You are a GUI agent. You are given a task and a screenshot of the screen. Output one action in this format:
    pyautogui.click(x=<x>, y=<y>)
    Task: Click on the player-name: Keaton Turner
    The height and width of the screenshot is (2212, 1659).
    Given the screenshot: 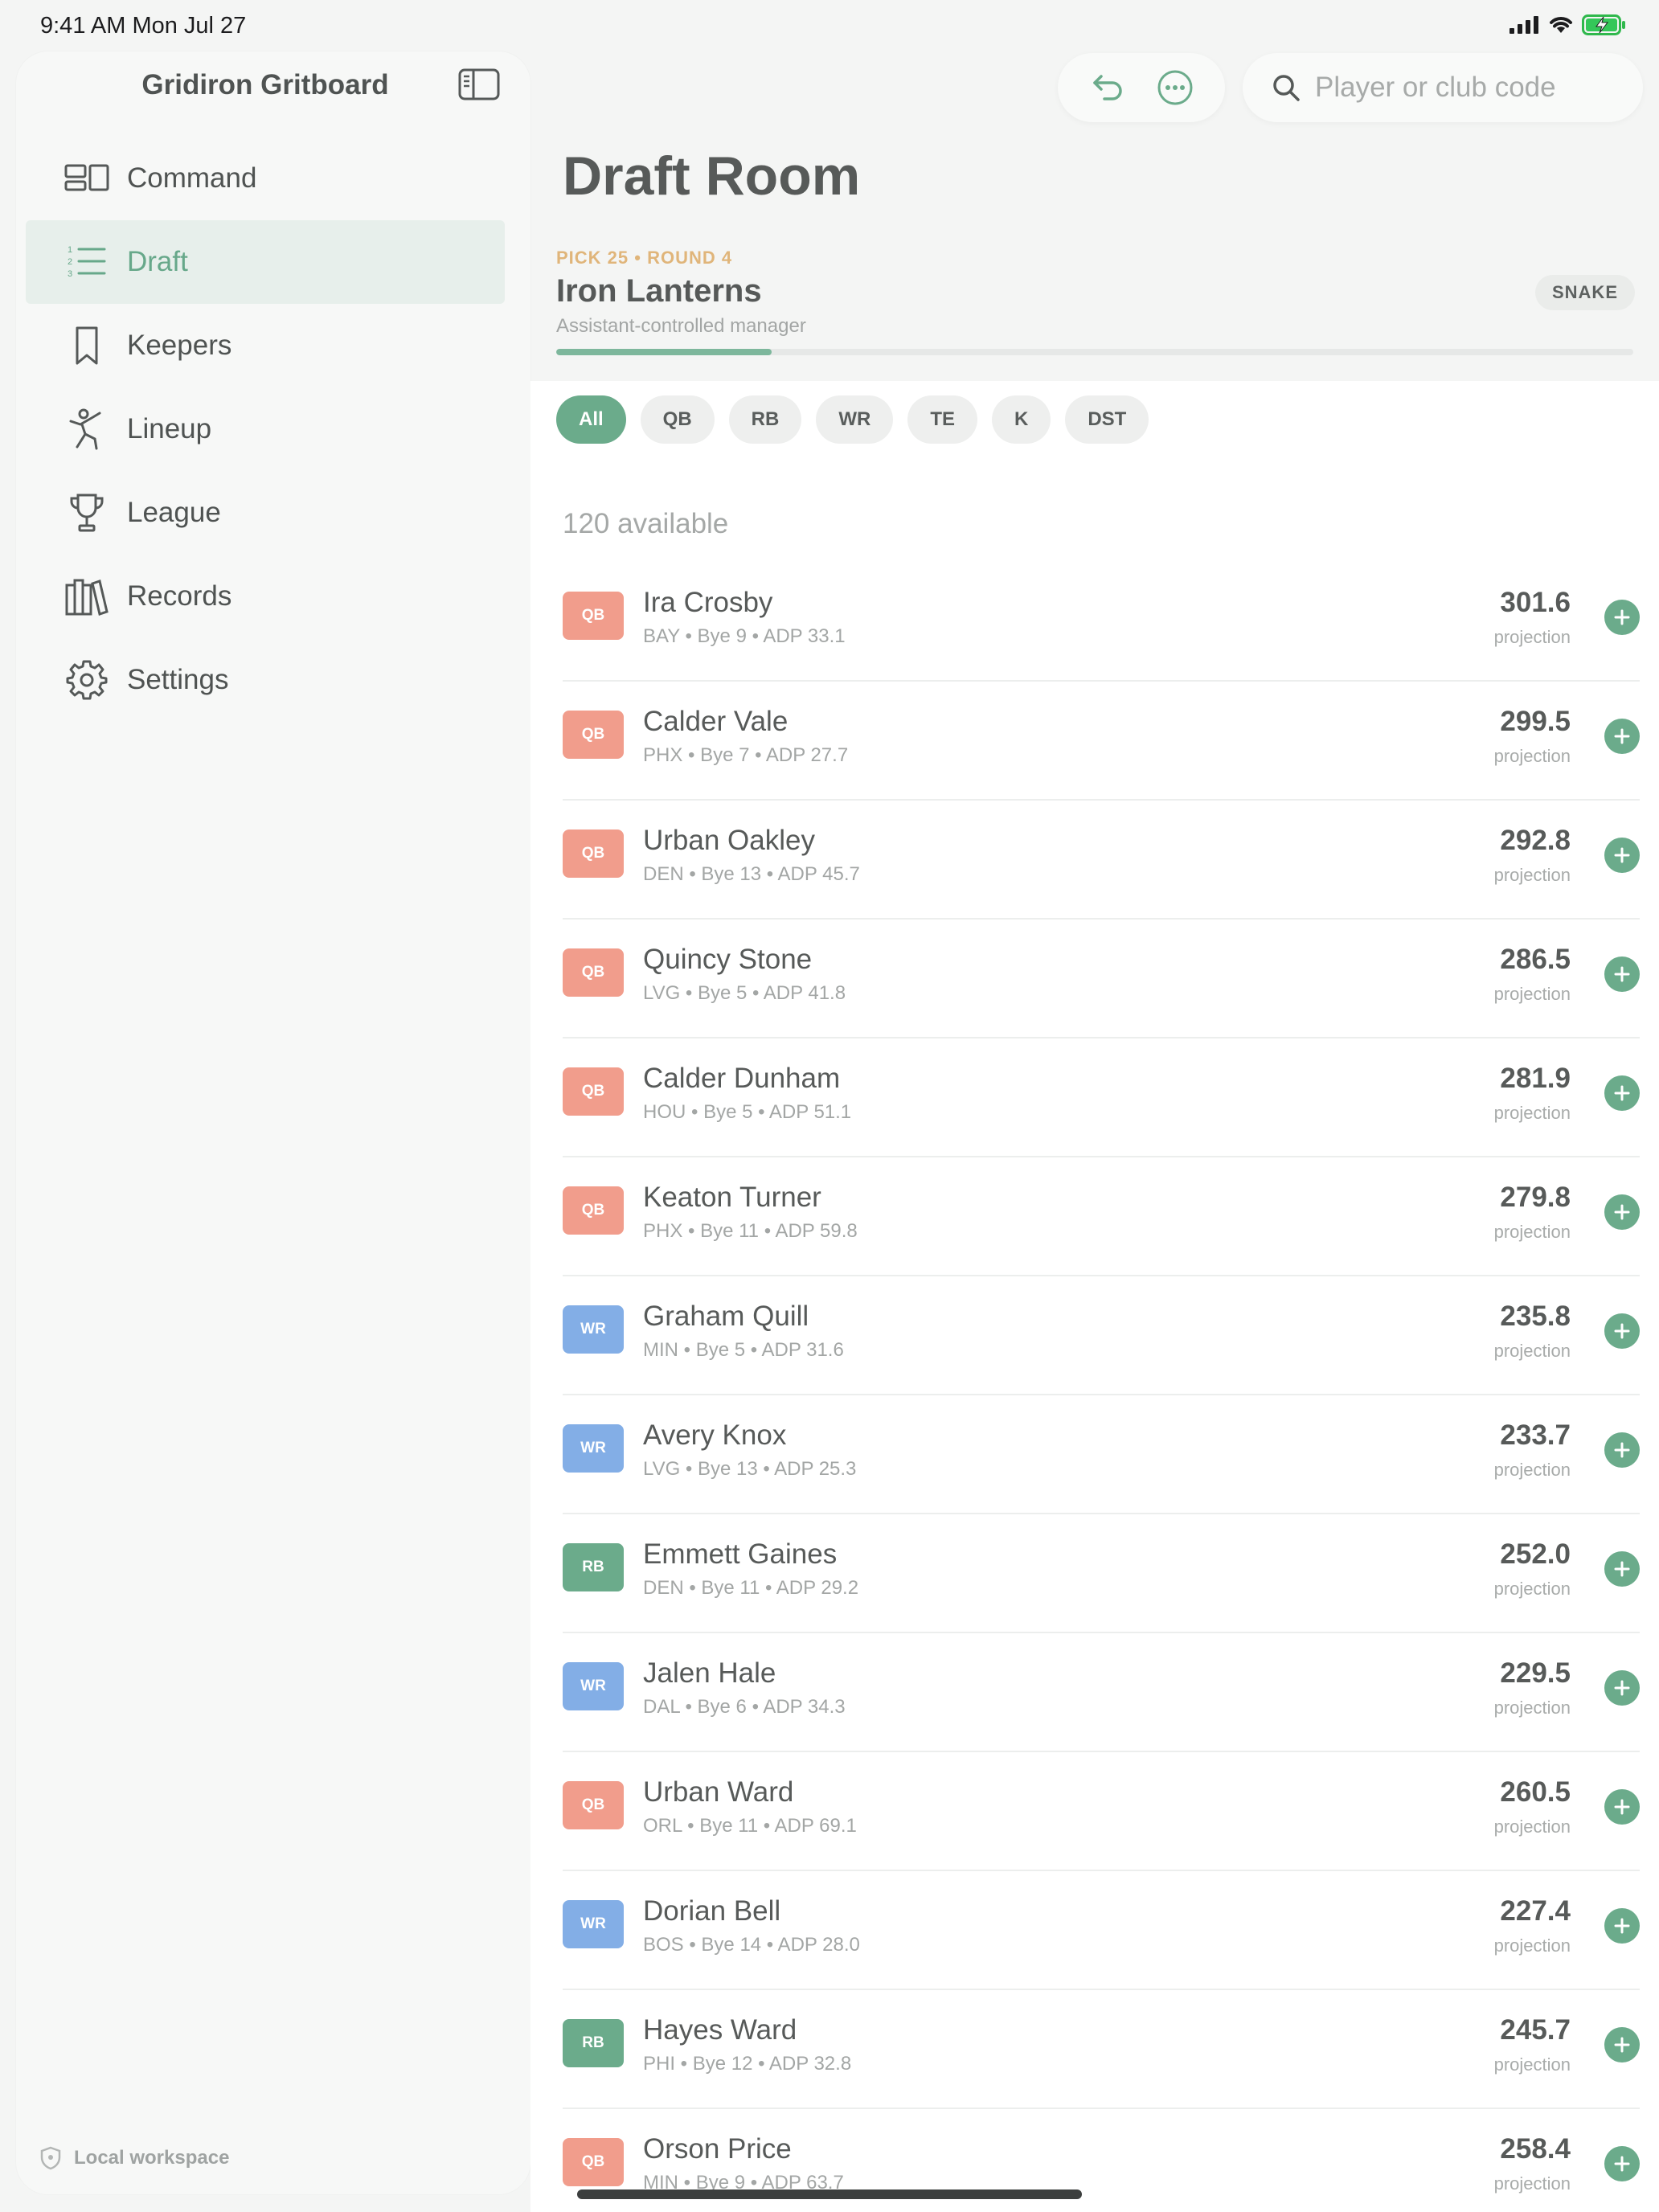 What is the action you would take?
    pyautogui.click(x=732, y=1197)
    